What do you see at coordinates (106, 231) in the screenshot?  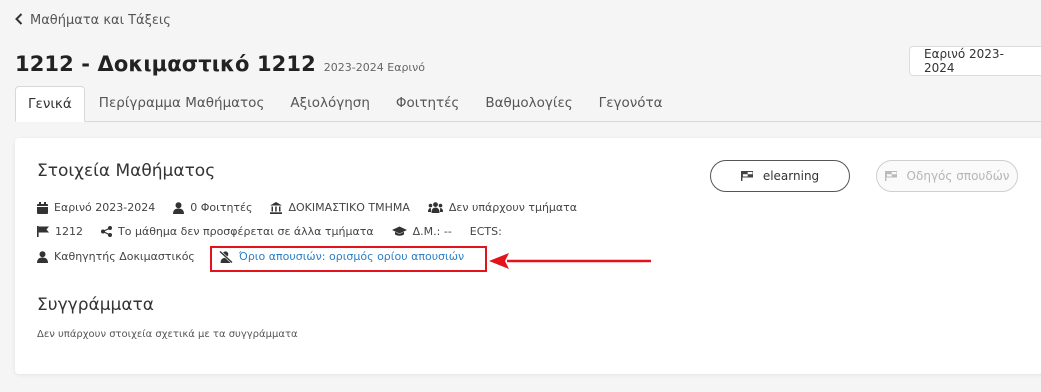 I see `share-icon` at bounding box center [106, 231].